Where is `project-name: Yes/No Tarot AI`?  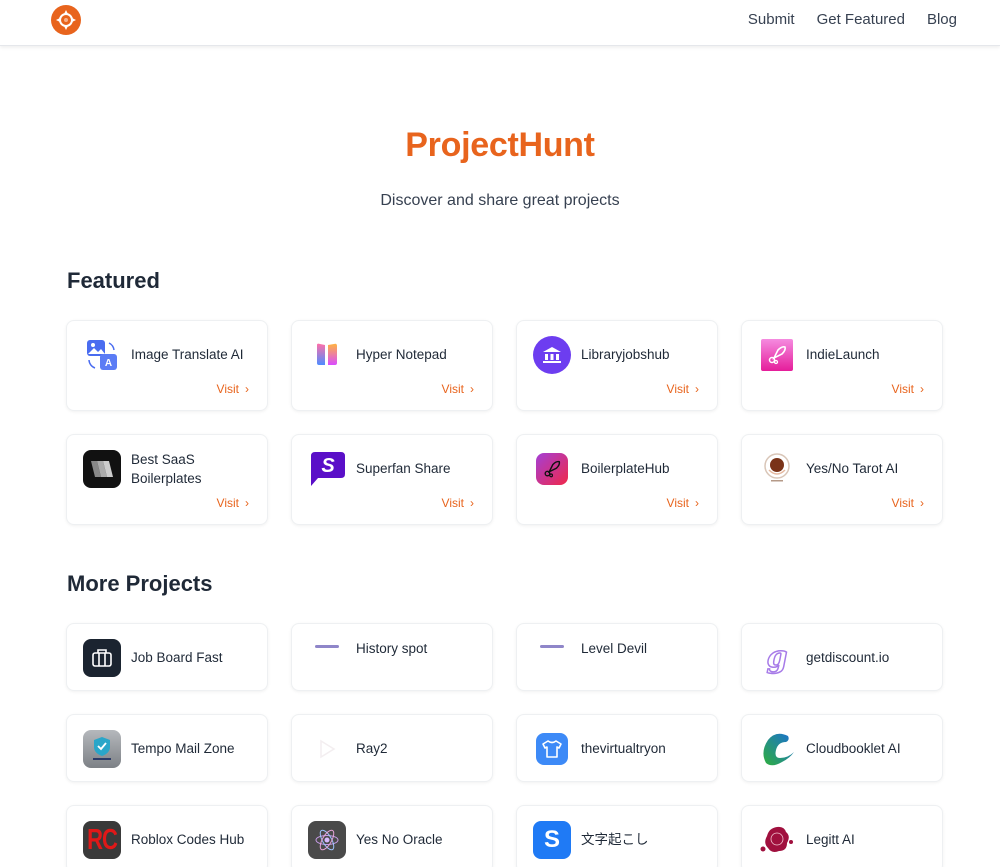
project-name: Yes/No Tarot AI is located at coordinates (852, 468).